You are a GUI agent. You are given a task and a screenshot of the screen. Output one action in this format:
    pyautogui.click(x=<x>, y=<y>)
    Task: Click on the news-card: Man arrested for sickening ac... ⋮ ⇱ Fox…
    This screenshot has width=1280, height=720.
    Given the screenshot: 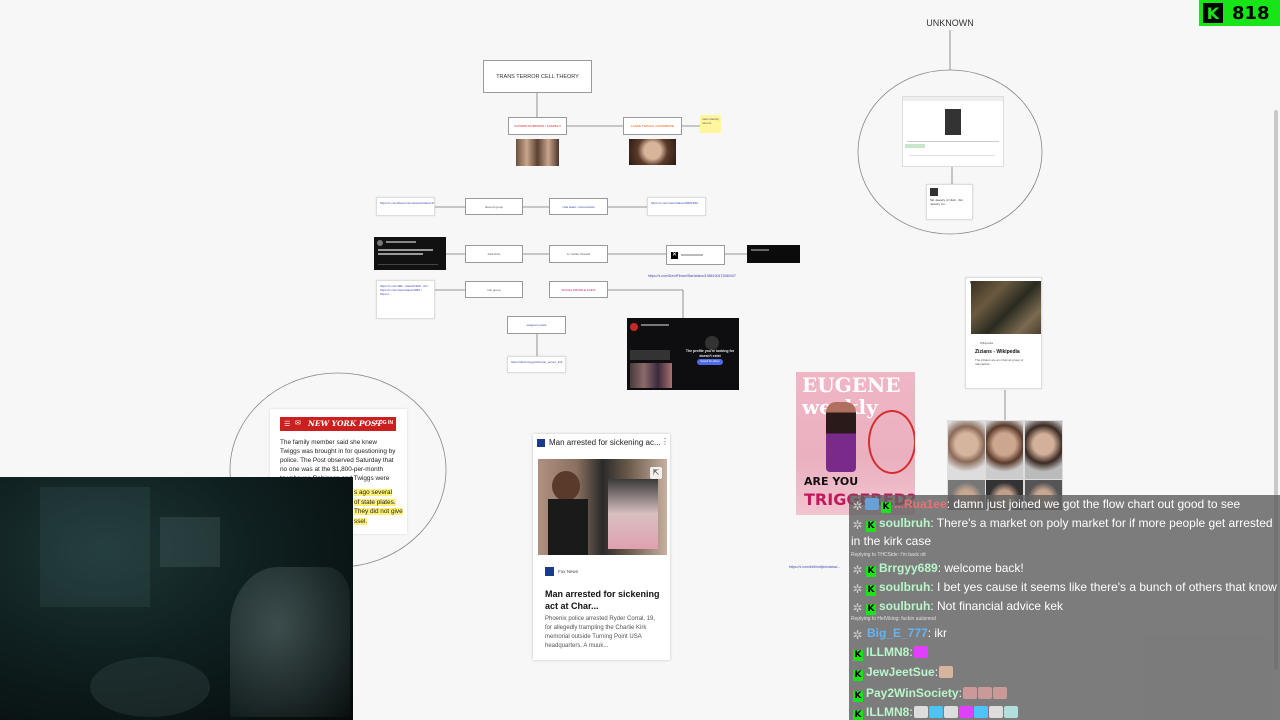 What is the action you would take?
    pyautogui.click(x=601, y=547)
    